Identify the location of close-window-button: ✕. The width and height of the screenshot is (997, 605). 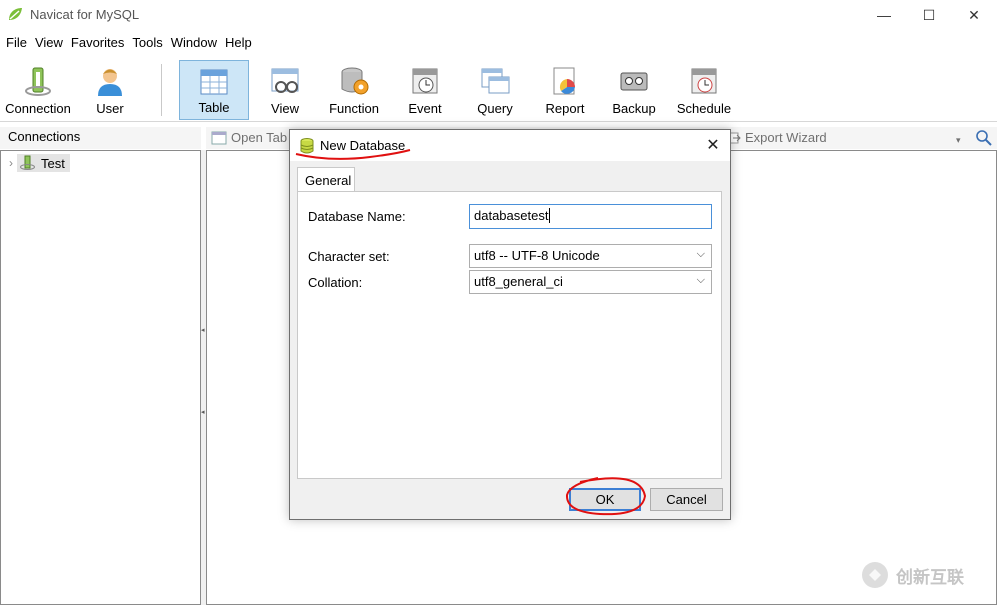
(974, 15).